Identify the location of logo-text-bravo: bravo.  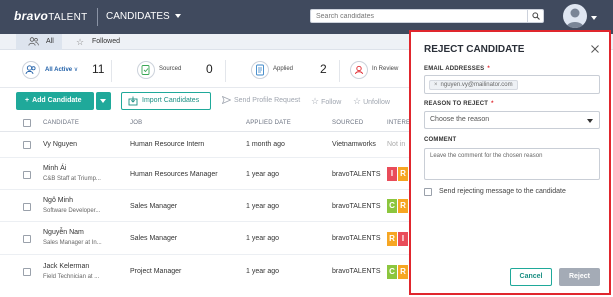
(31, 16).